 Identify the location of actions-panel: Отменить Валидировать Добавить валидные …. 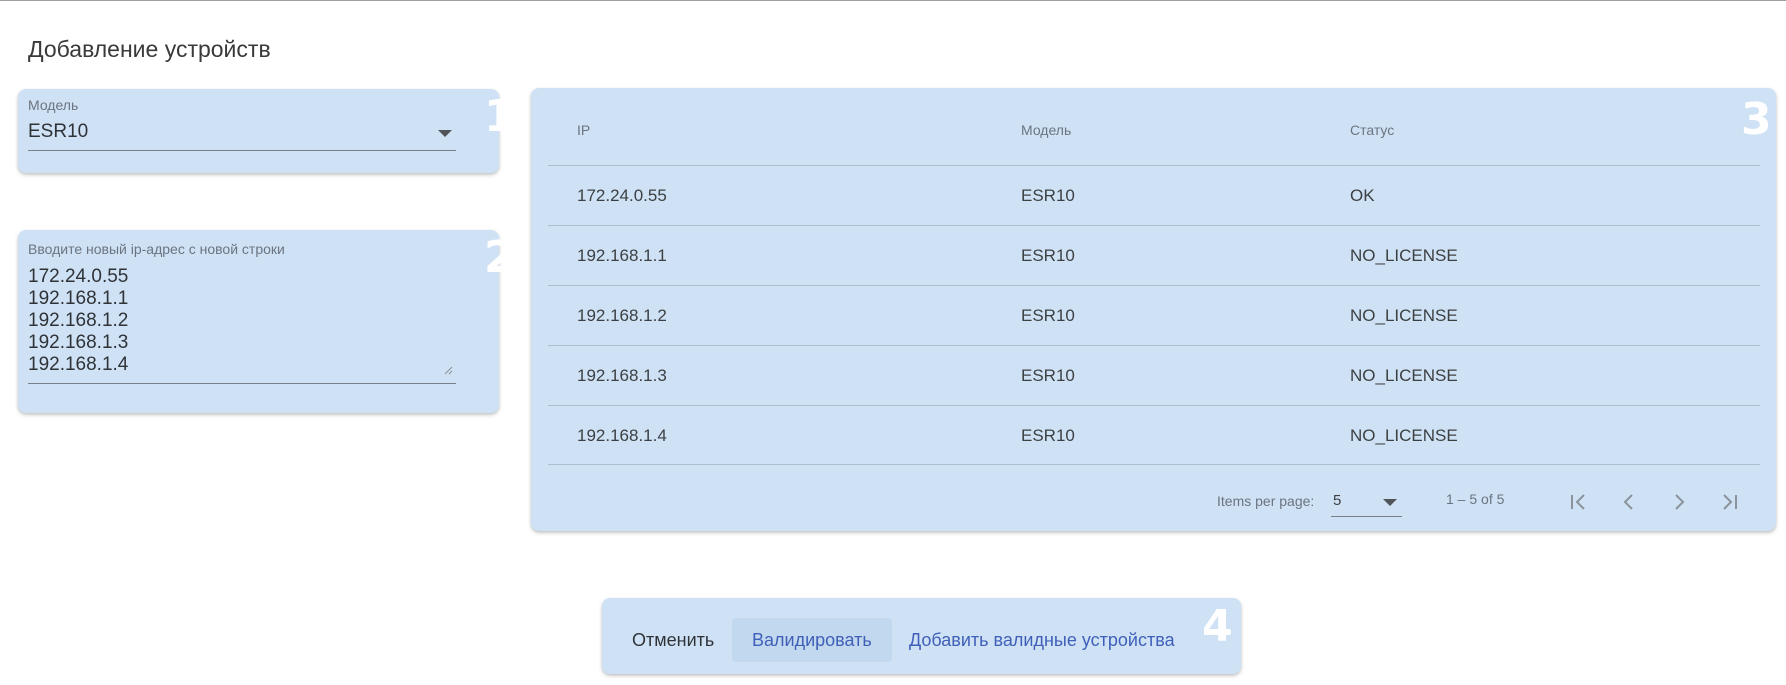
(921, 636).